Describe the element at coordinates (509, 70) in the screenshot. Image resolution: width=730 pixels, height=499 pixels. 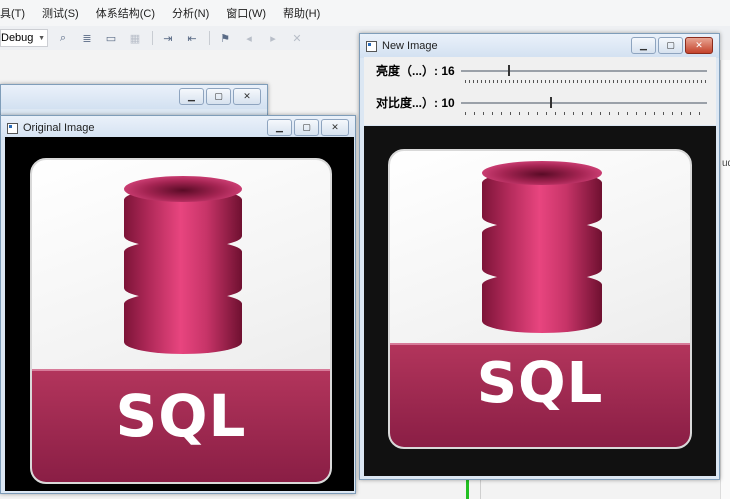
I see `brightness-slider-thumb` at that location.